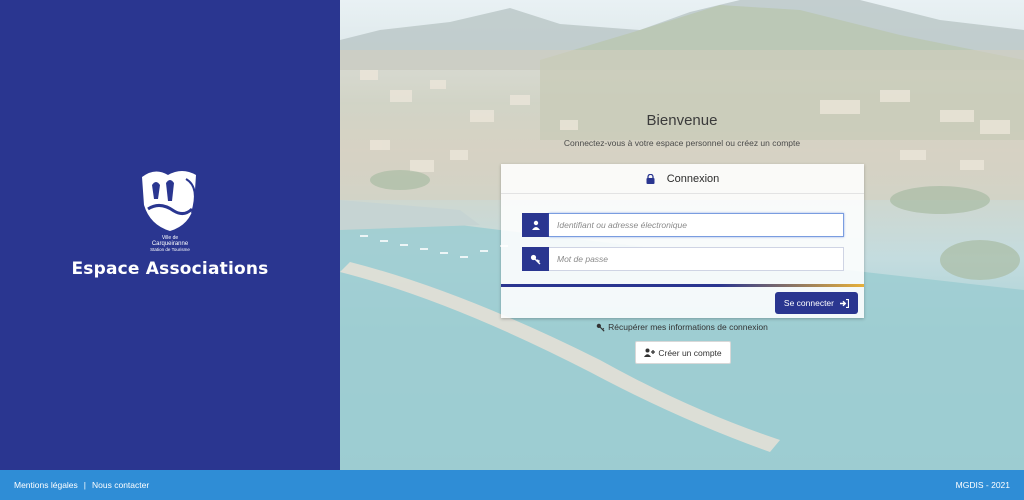 Image resolution: width=1024 pixels, height=500 pixels. Describe the element at coordinates (696, 259) in the screenshot. I see `password-input` at that location.